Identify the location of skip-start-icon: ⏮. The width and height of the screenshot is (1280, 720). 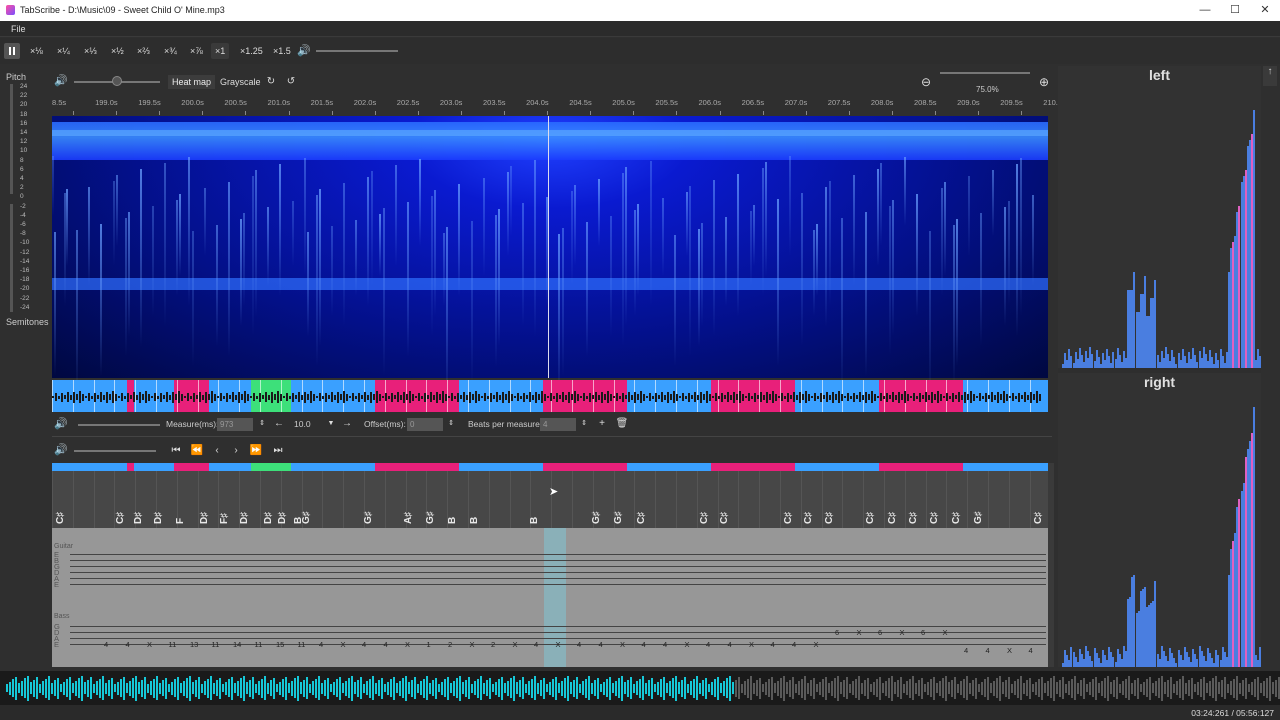
(176, 451).